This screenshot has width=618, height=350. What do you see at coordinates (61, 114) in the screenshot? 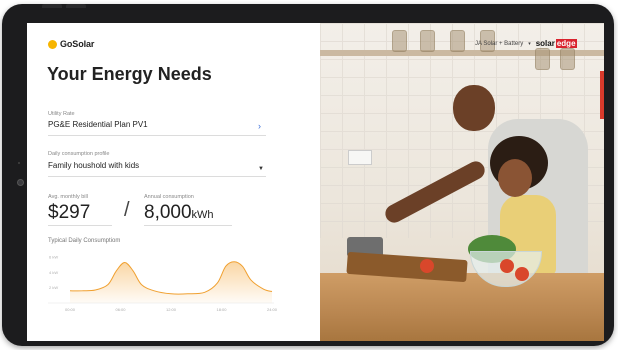
I see `utility-rate-label: Utility Rate` at bounding box center [61, 114].